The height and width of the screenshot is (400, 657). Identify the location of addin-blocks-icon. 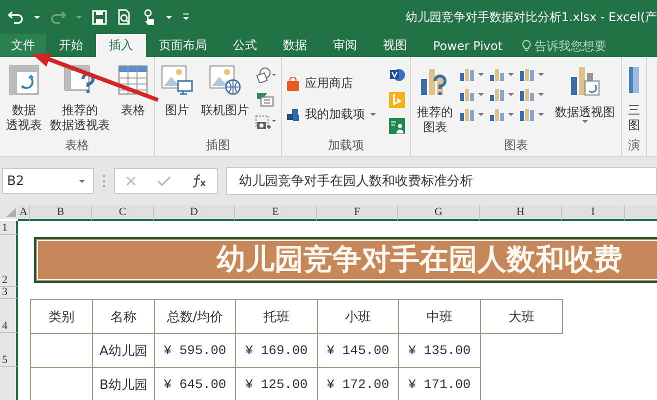
(293, 115).